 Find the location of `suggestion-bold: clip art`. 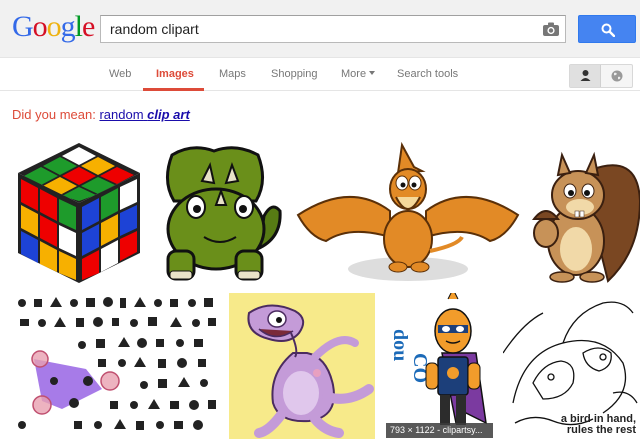

suggestion-bold: clip art is located at coordinates (168, 114).